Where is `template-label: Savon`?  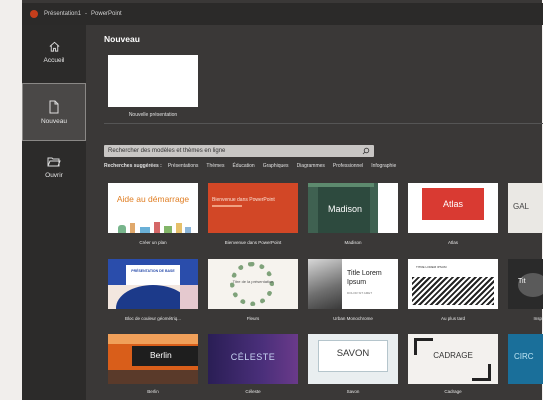
template-label: Savon is located at coordinates (353, 391).